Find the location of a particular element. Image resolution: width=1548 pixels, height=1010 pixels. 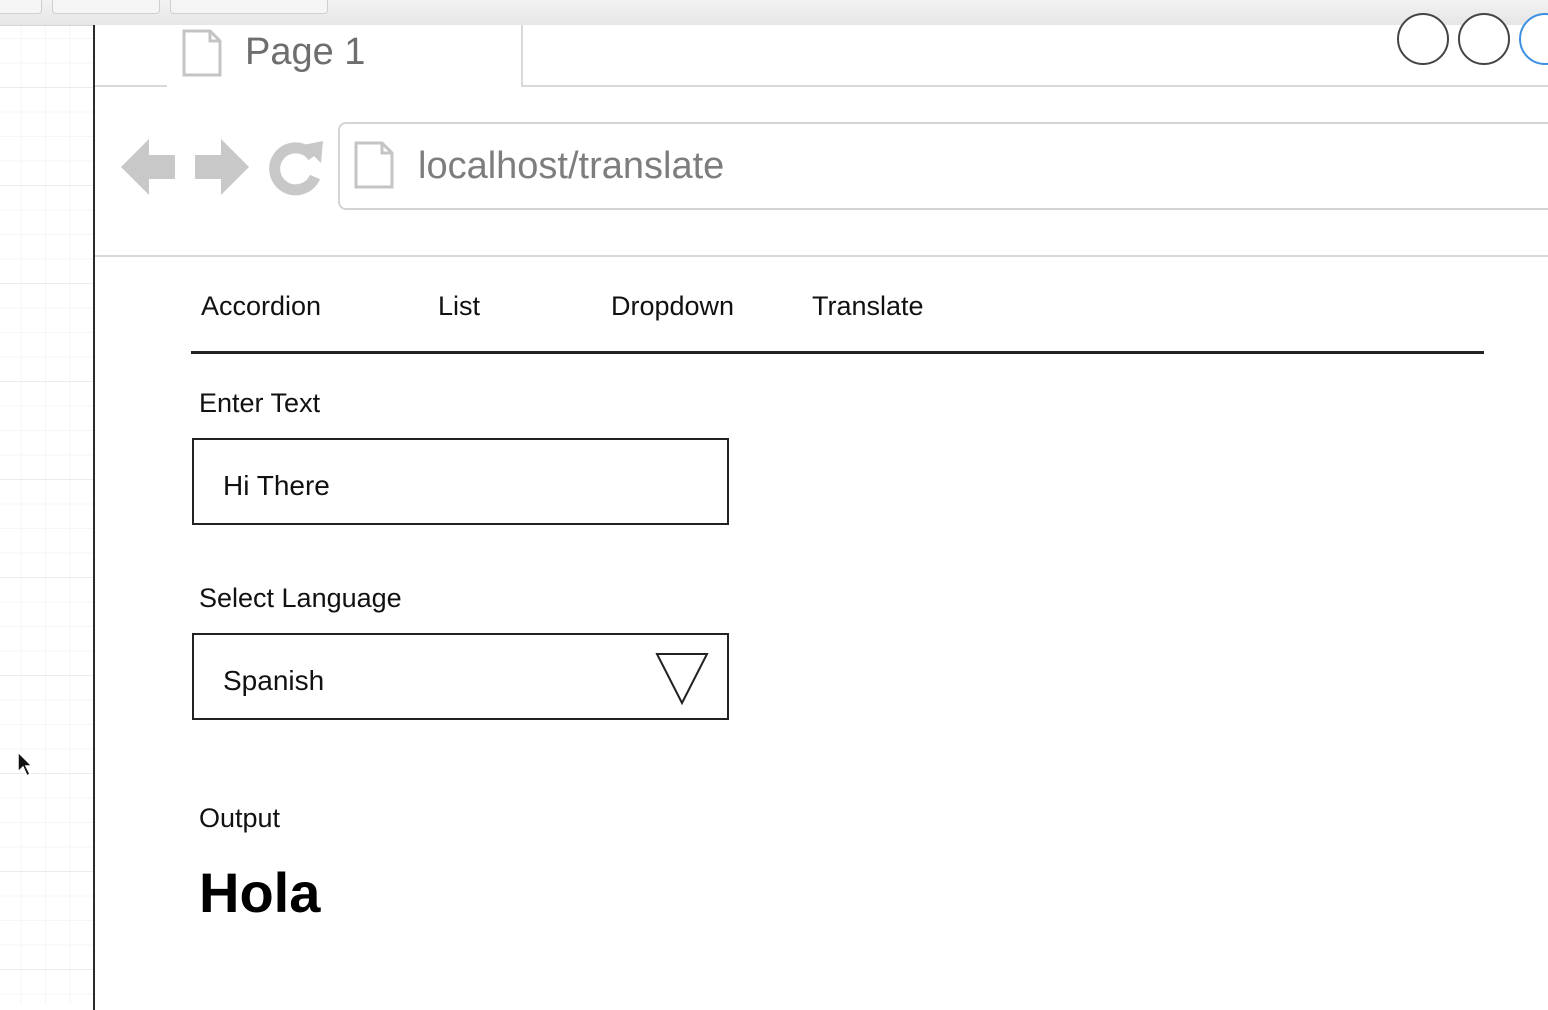

menu-item-translate: Translate is located at coordinates (868, 306).